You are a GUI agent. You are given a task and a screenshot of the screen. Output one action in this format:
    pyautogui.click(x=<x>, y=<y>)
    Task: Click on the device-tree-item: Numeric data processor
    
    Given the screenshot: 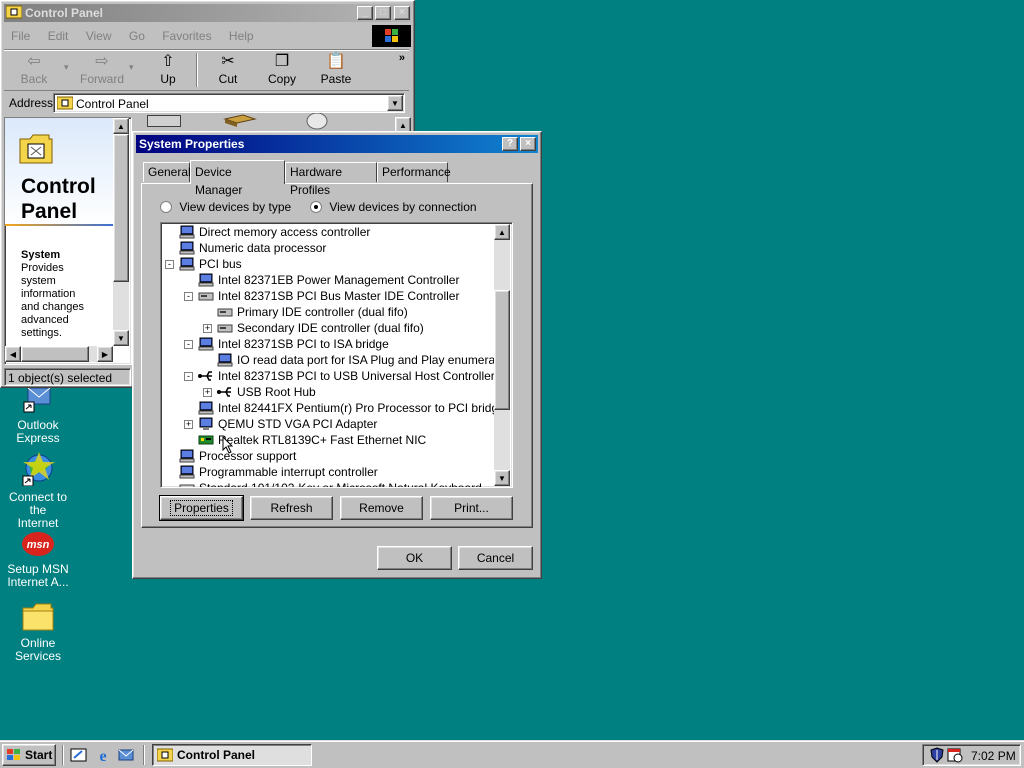 What is the action you would take?
    pyautogui.click(x=252, y=248)
    